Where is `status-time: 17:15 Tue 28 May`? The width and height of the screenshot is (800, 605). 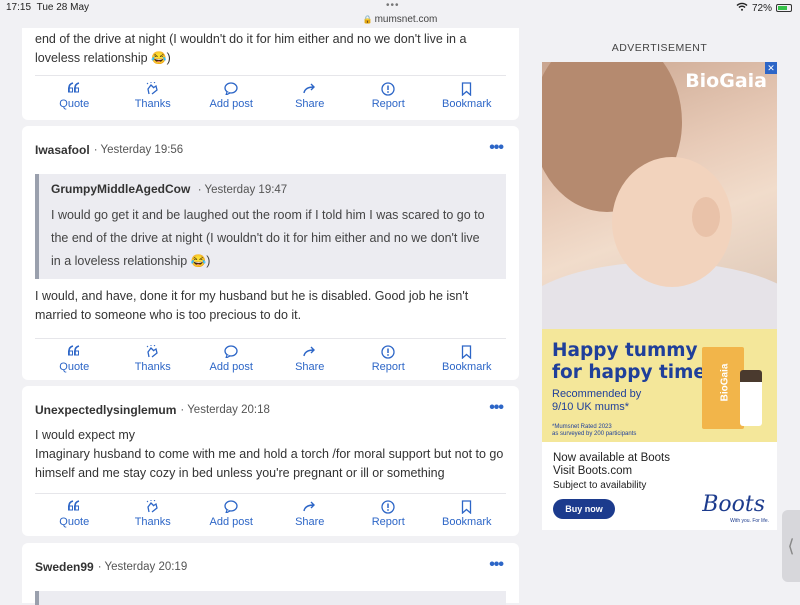 status-time: 17:15 Tue 28 May is located at coordinates (48, 7).